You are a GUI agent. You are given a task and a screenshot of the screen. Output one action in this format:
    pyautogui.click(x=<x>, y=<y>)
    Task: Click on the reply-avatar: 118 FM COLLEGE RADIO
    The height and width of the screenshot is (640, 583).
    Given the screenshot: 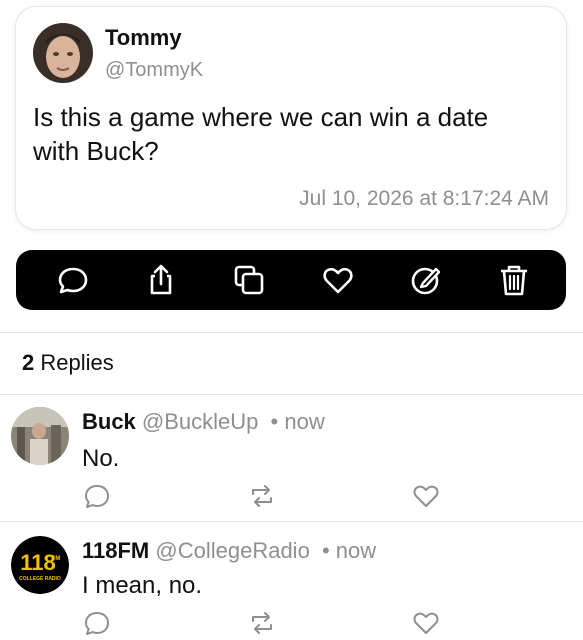 What is the action you would take?
    pyautogui.click(x=40, y=565)
    